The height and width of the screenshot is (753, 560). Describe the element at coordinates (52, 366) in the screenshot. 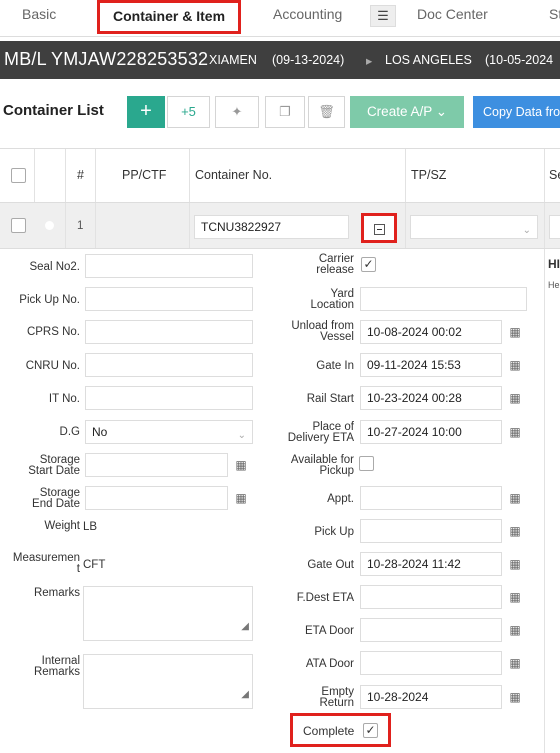

I see `cnru-no-label: CNRU No.` at that location.